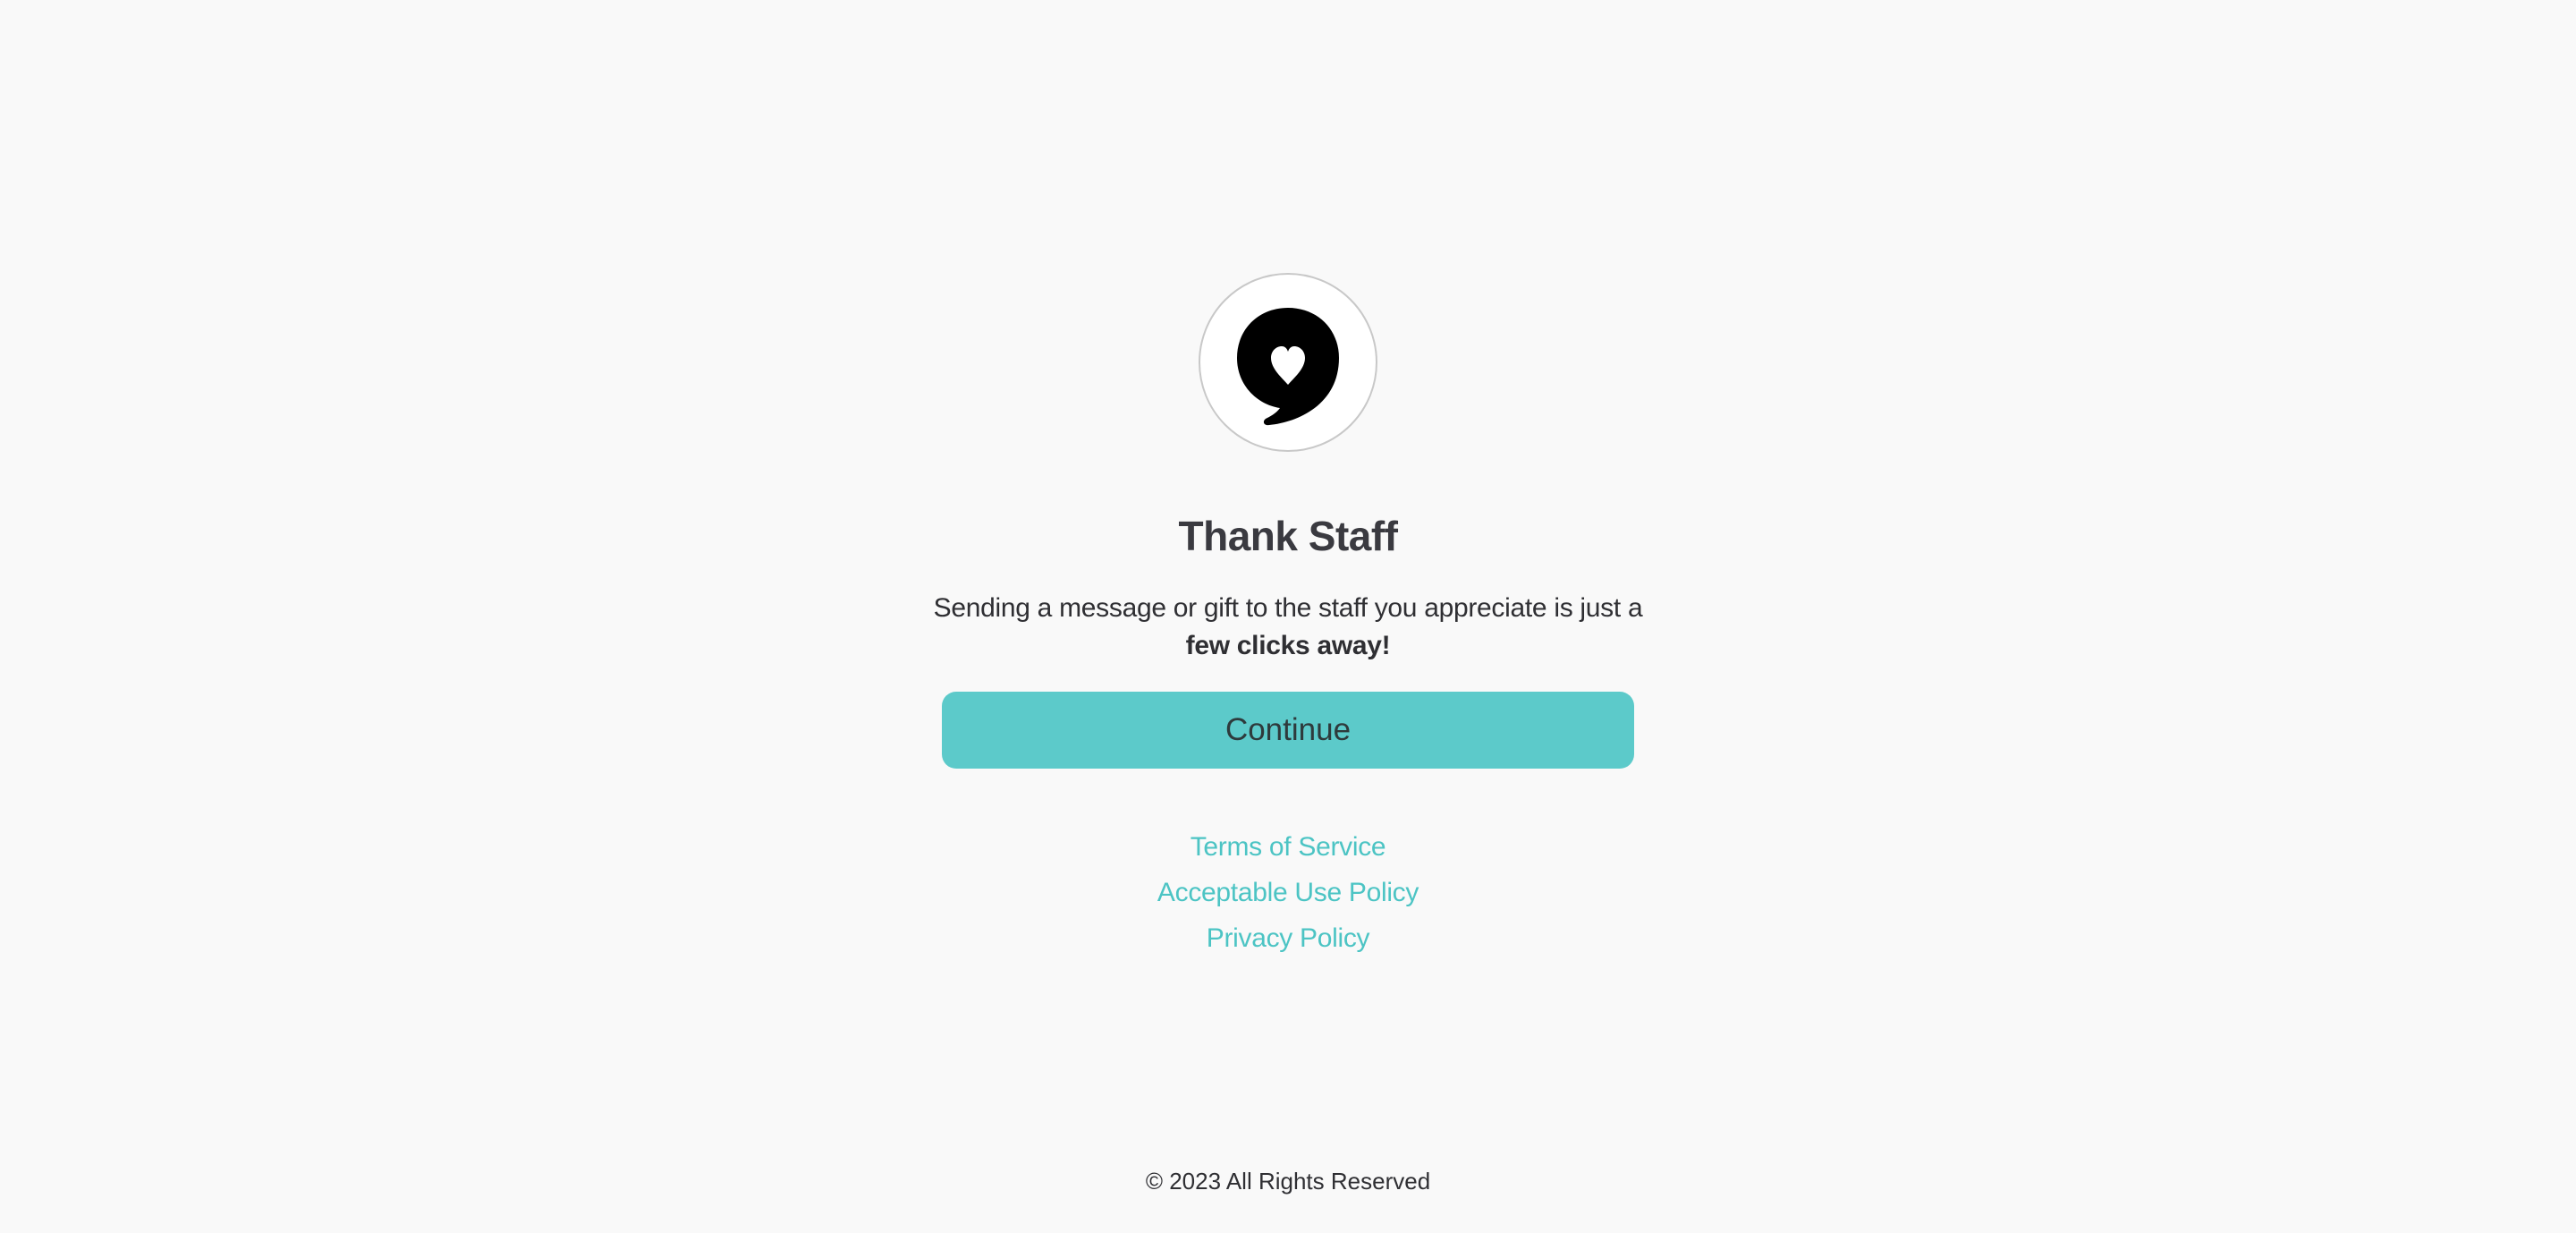 This screenshot has height=1233, width=2576. What do you see at coordinates (1288, 536) in the screenshot?
I see `page-title: Thank Staff` at bounding box center [1288, 536].